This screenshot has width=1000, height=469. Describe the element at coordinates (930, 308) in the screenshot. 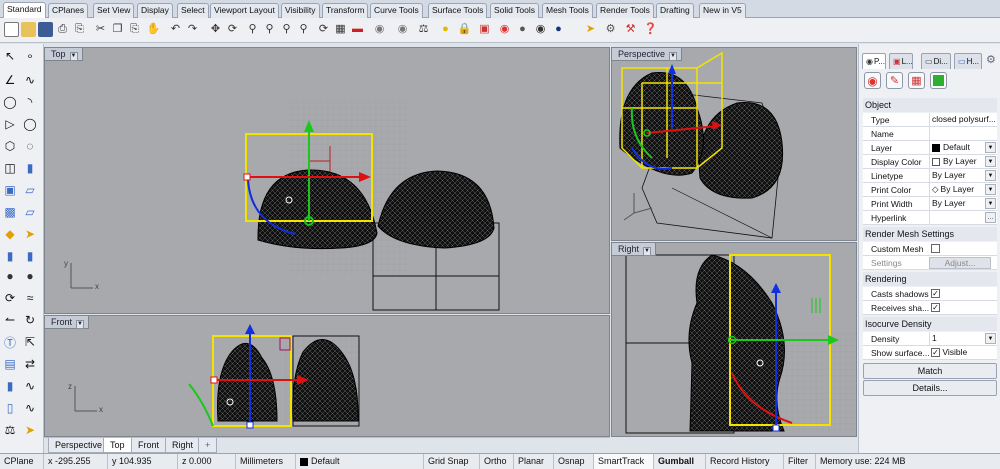

I see `property-receives-shadows: Receives sha... ✓` at that location.